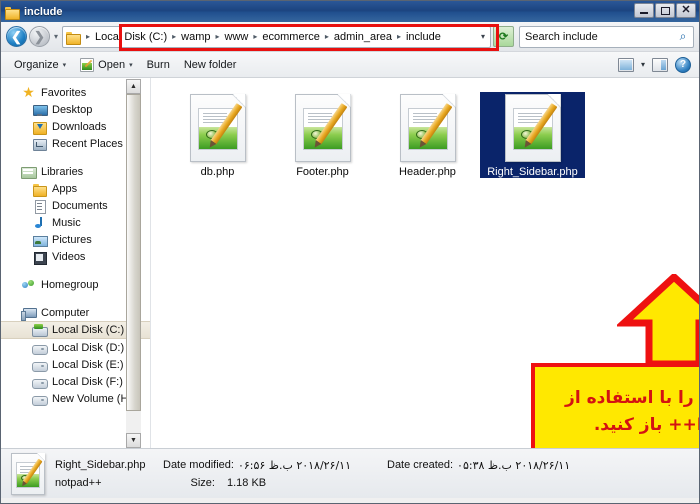 The image size is (700, 504). I want to click on search-input: Search include, so click(600, 37).